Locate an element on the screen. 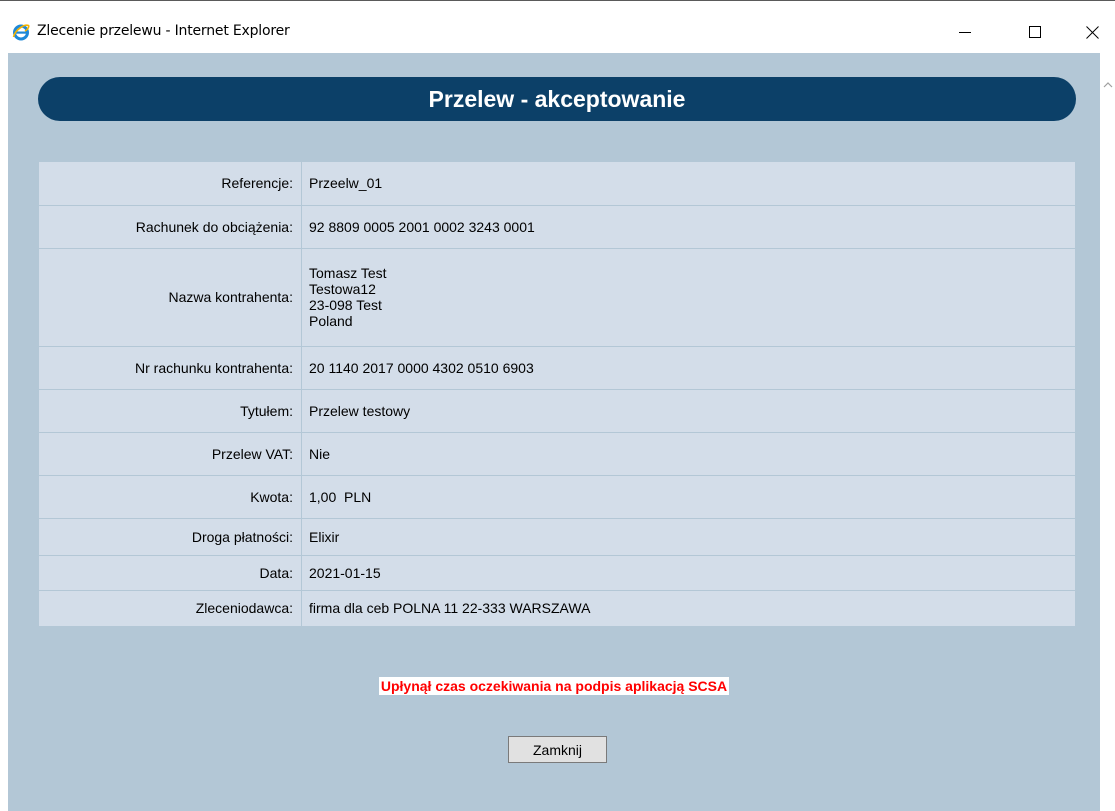  vat-transfer-label: Przelew VAT: is located at coordinates (170, 454).